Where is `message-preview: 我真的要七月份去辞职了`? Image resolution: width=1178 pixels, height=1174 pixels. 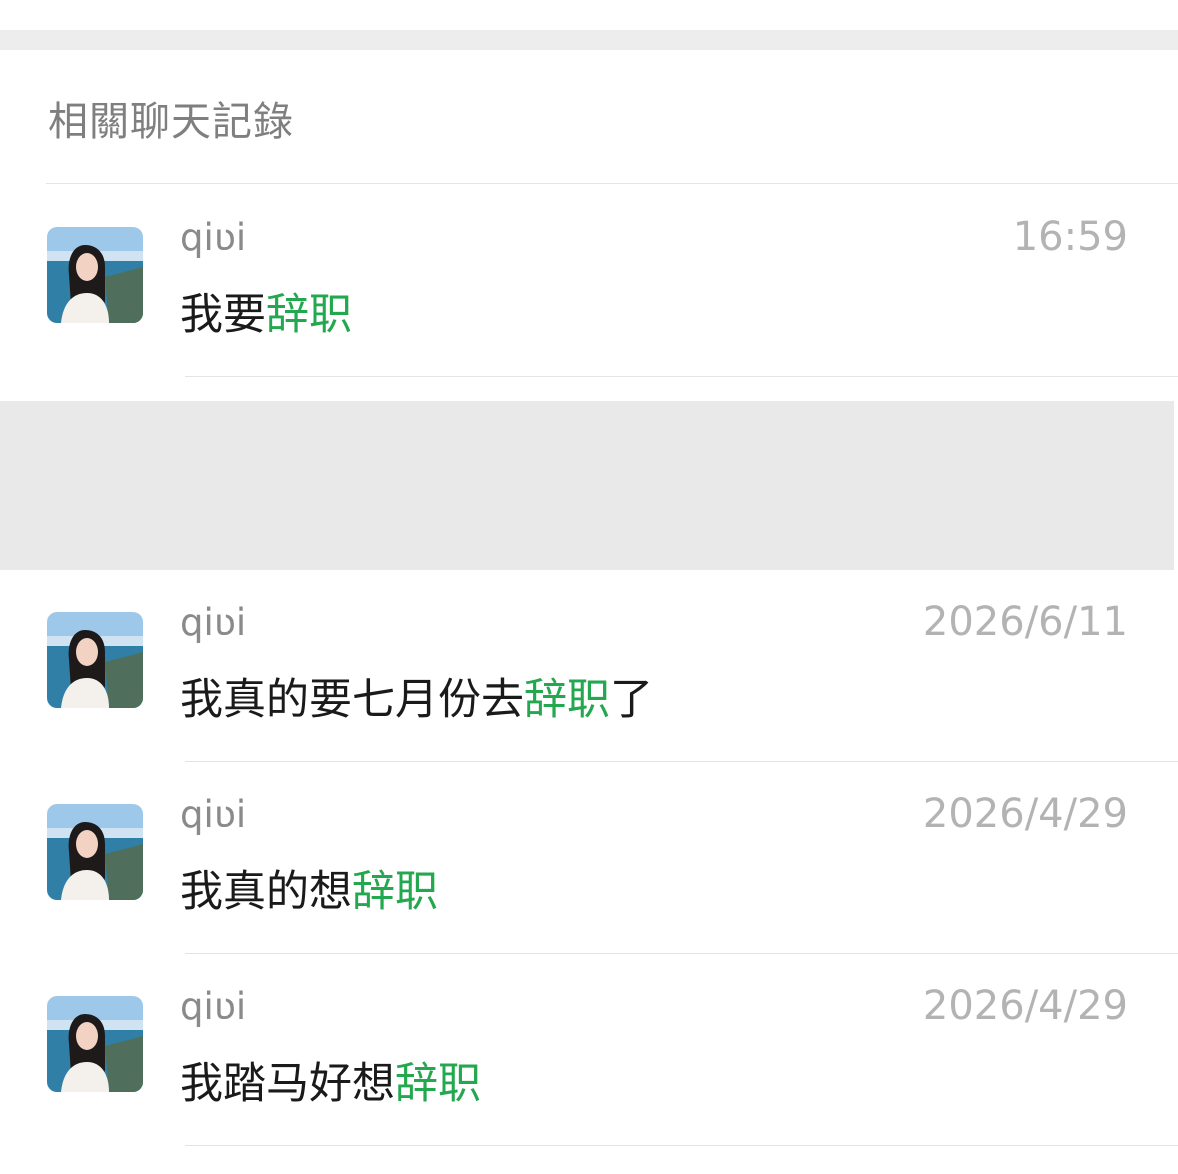
message-preview: 我真的要七月份去辞职了 is located at coordinates (416, 700).